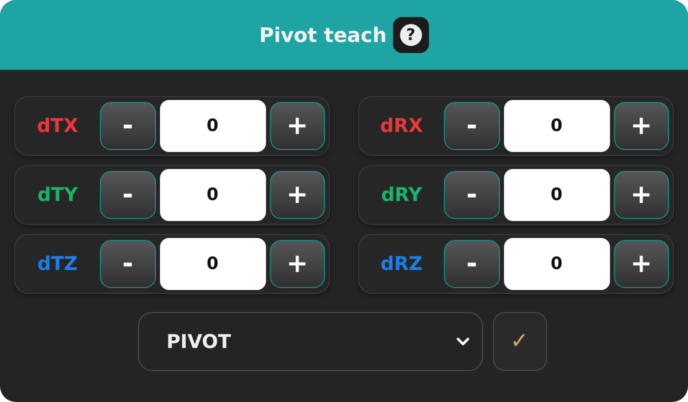 The image size is (688, 402). What do you see at coordinates (57, 195) in the screenshot?
I see `axis-label: dTY` at bounding box center [57, 195].